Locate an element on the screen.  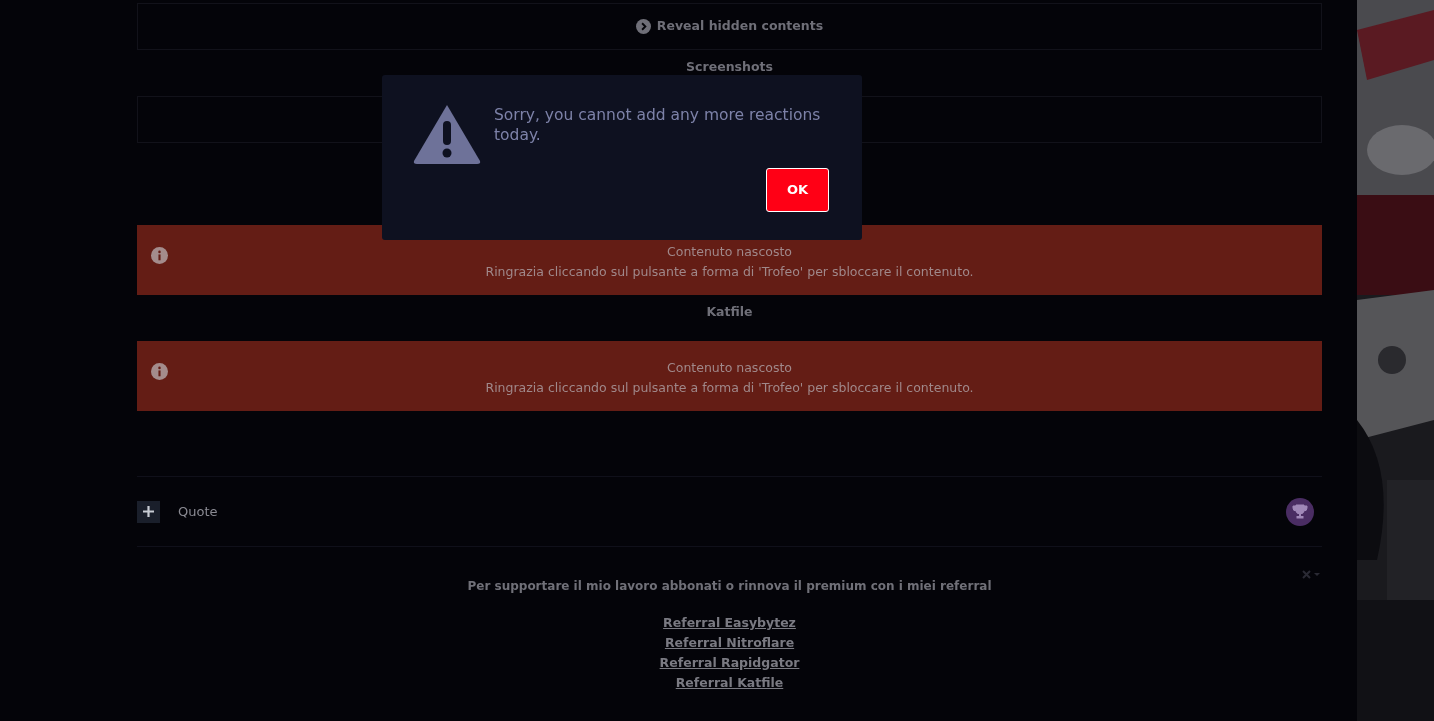
referral-link: Referral Rapidgator is located at coordinates (729, 663).